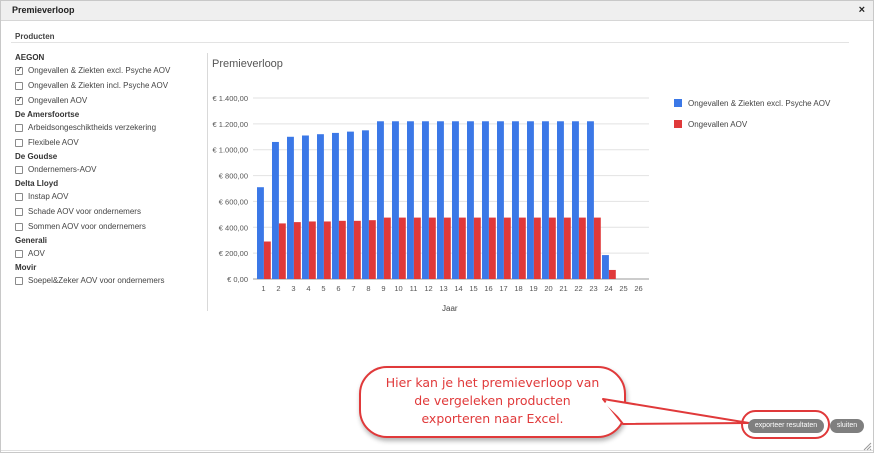 The height and width of the screenshot is (453, 874). Describe the element at coordinates (443, 288) in the screenshot. I see `x-tick-label: 13` at that location.